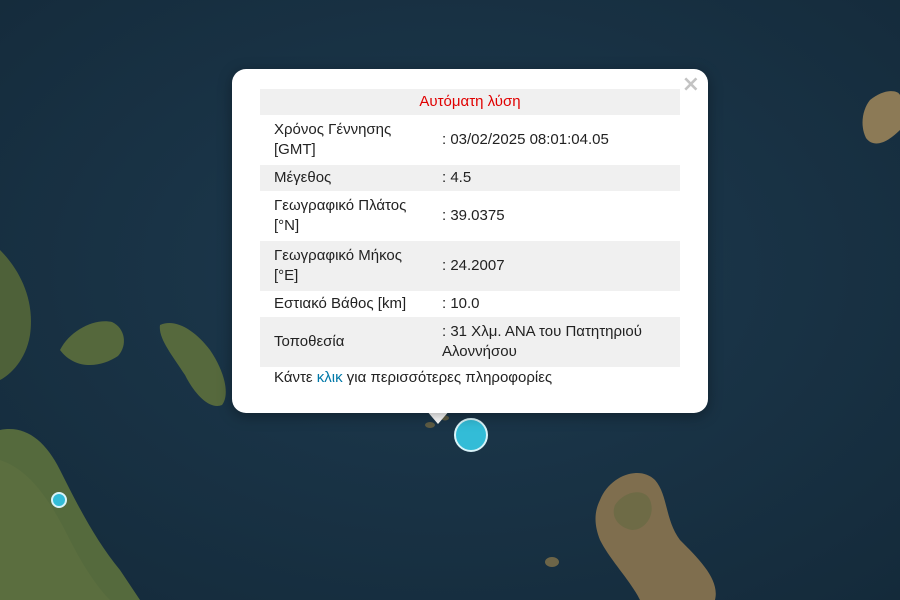 This screenshot has height=600, width=900. Describe the element at coordinates (525, 139) in the screenshot. I see `row-value-origin-time: : 03/02/2025 08:01:04.05` at that location.